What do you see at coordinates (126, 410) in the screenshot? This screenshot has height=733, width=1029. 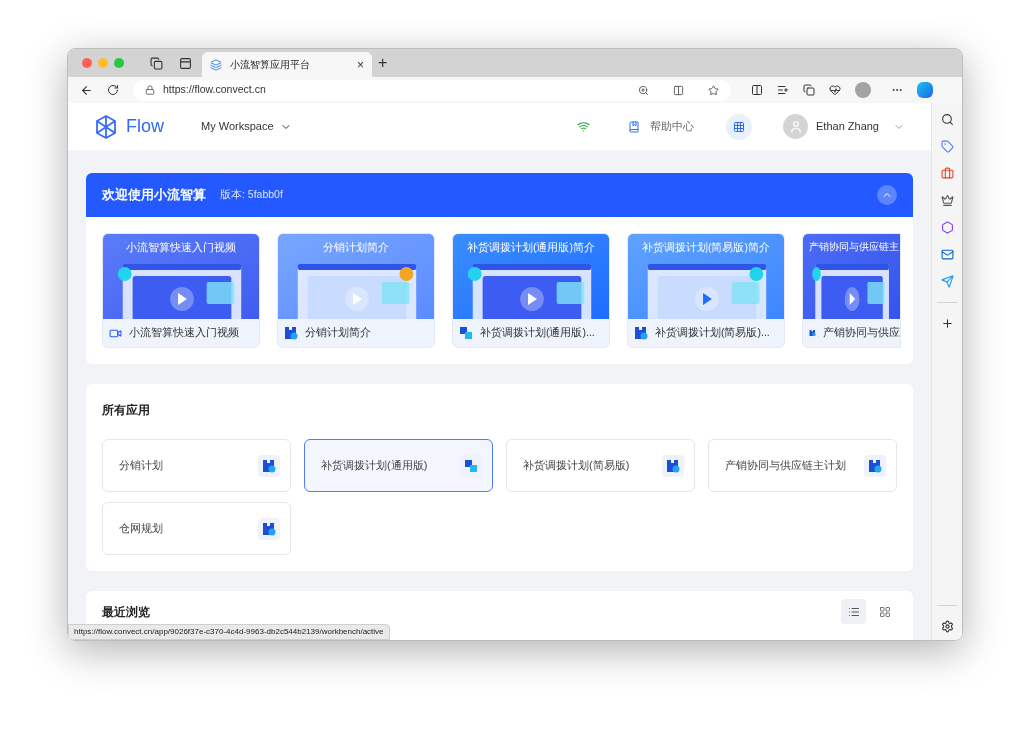 I see `section-title: 所有应用` at bounding box center [126, 410].